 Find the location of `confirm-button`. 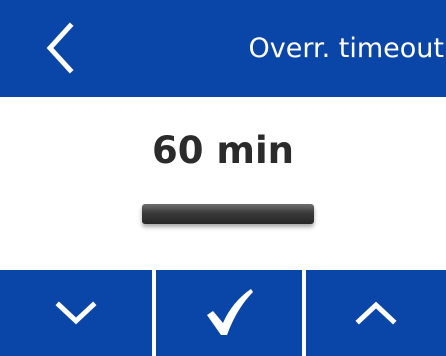

confirm-button is located at coordinates (229, 313).